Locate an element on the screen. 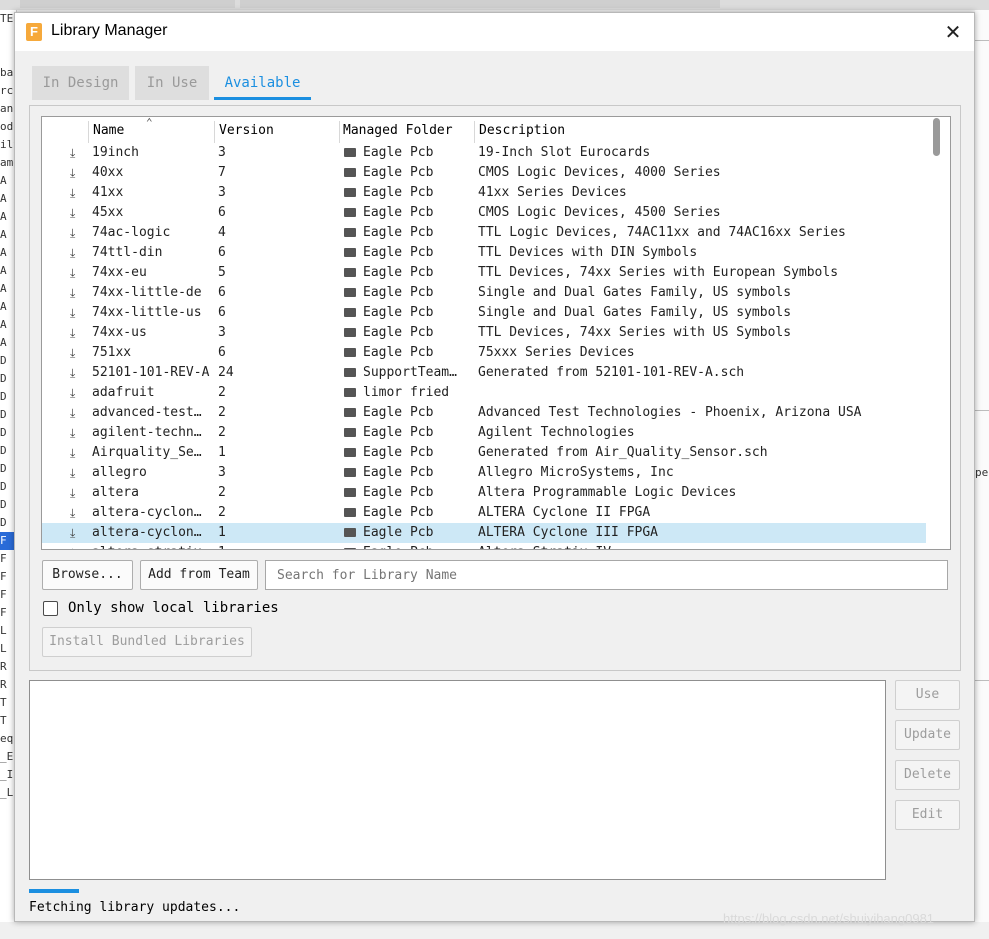 The height and width of the screenshot is (939, 989). table-row: ⤓ 751xx 6 Eagle Pcb 75xxx Series Devices is located at coordinates (484, 353).